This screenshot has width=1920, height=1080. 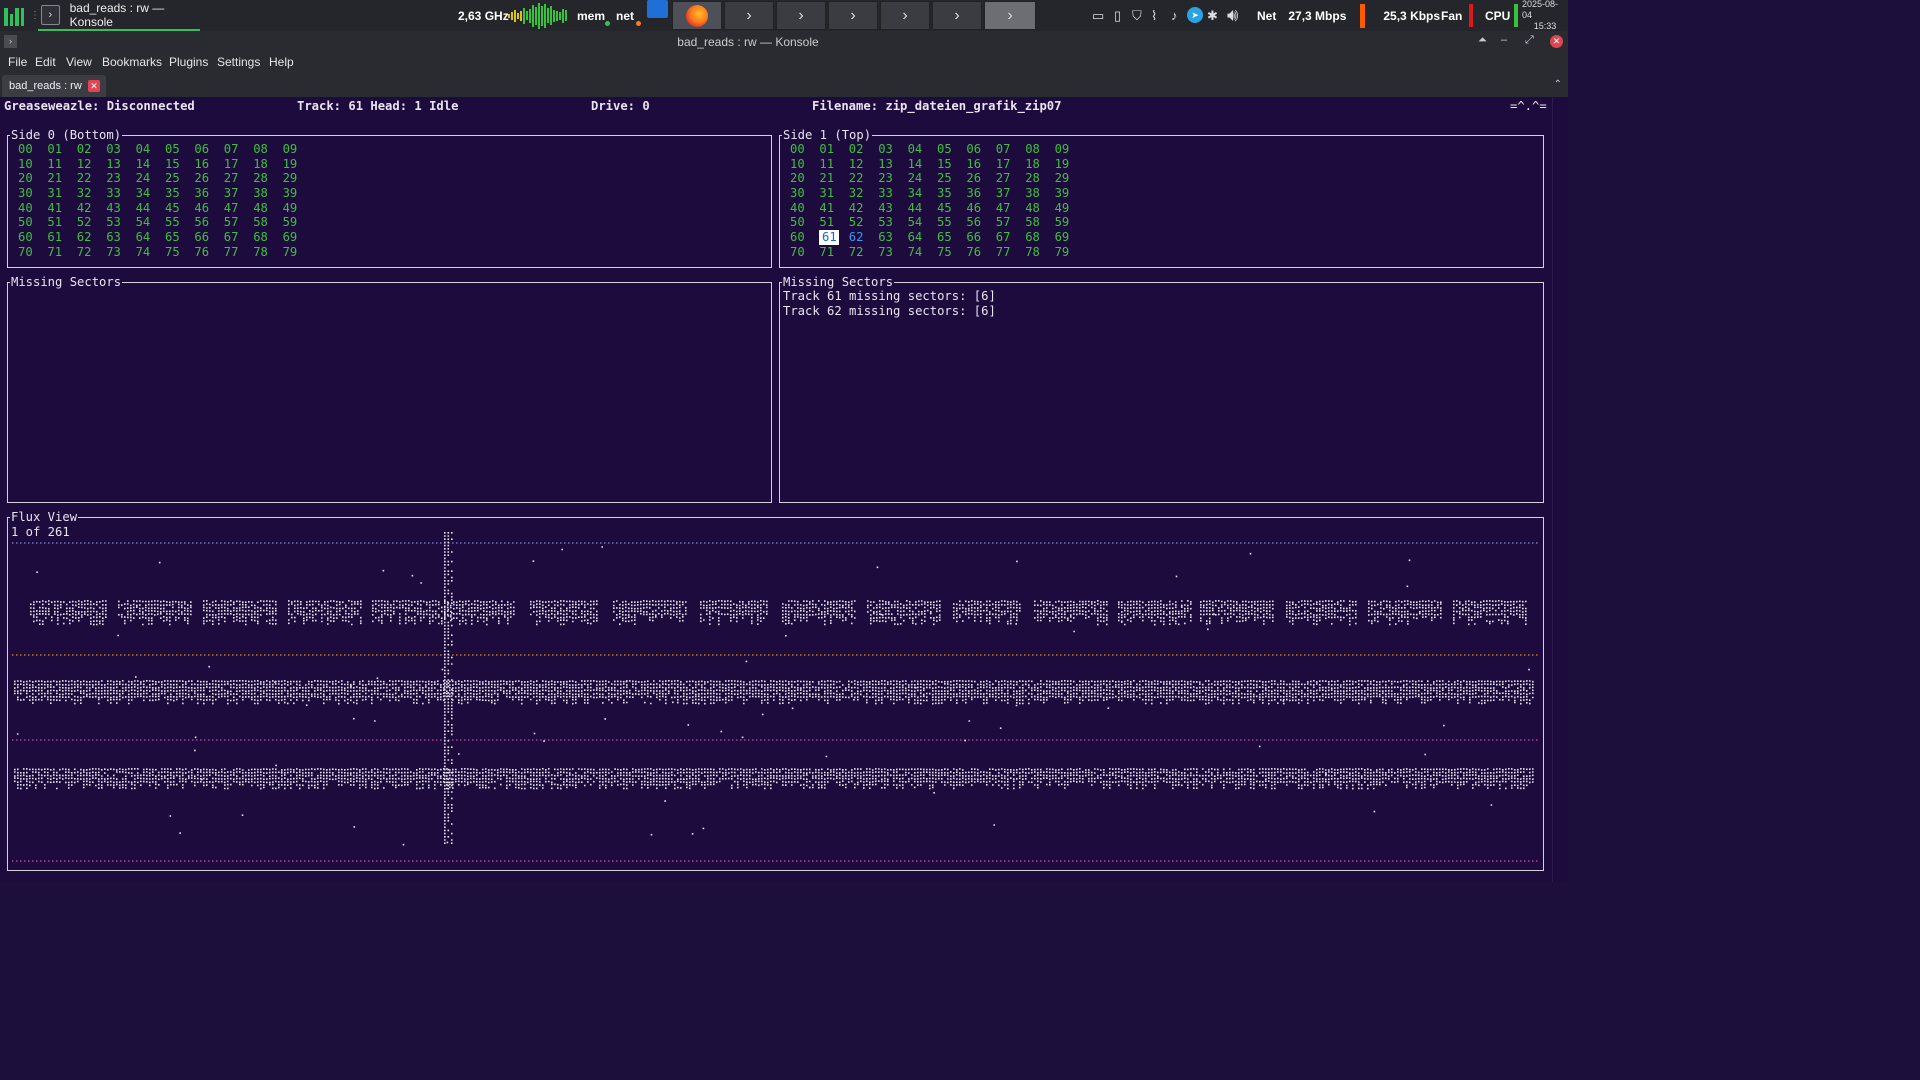 What do you see at coordinates (859, 252) in the screenshot?
I see `track-cell: 72` at bounding box center [859, 252].